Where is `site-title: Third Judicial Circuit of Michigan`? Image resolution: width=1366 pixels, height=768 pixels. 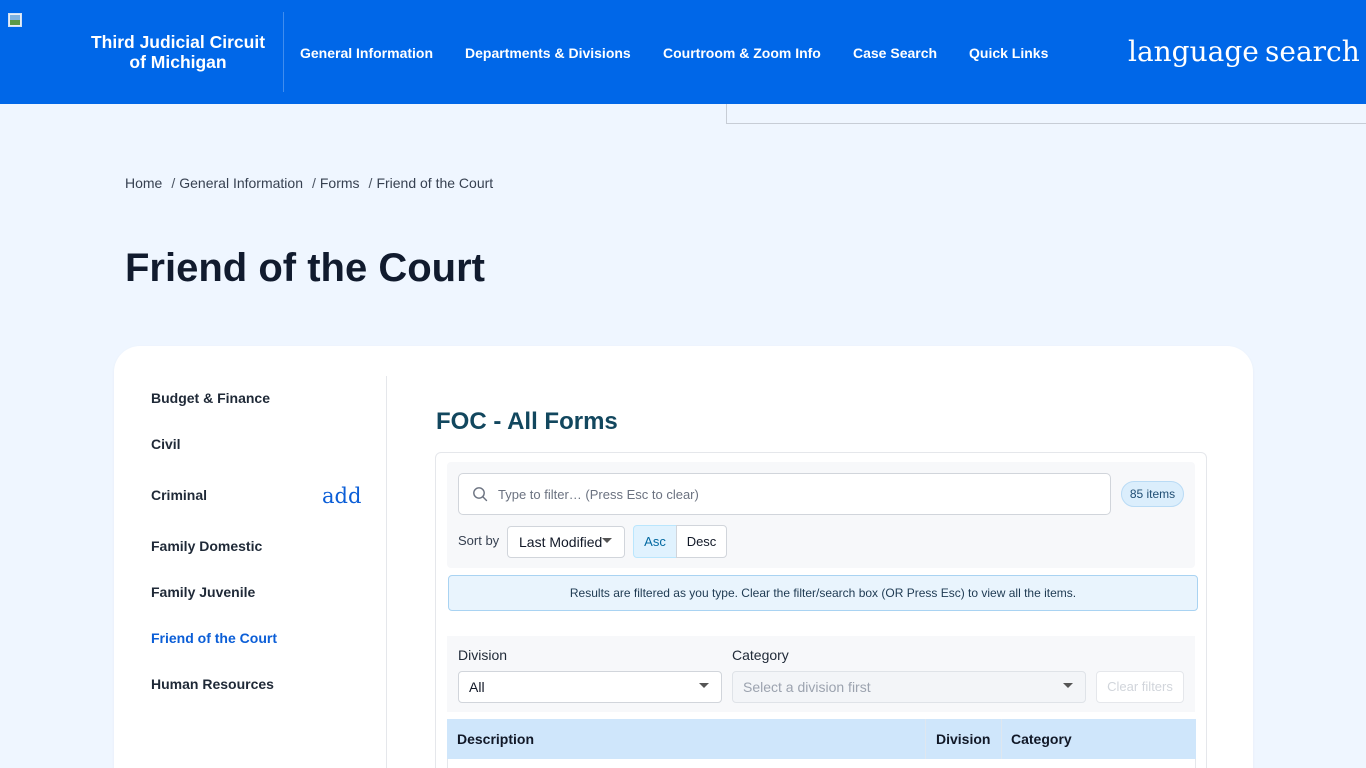
site-title: Third Judicial Circuit of Michigan is located at coordinates (178, 52).